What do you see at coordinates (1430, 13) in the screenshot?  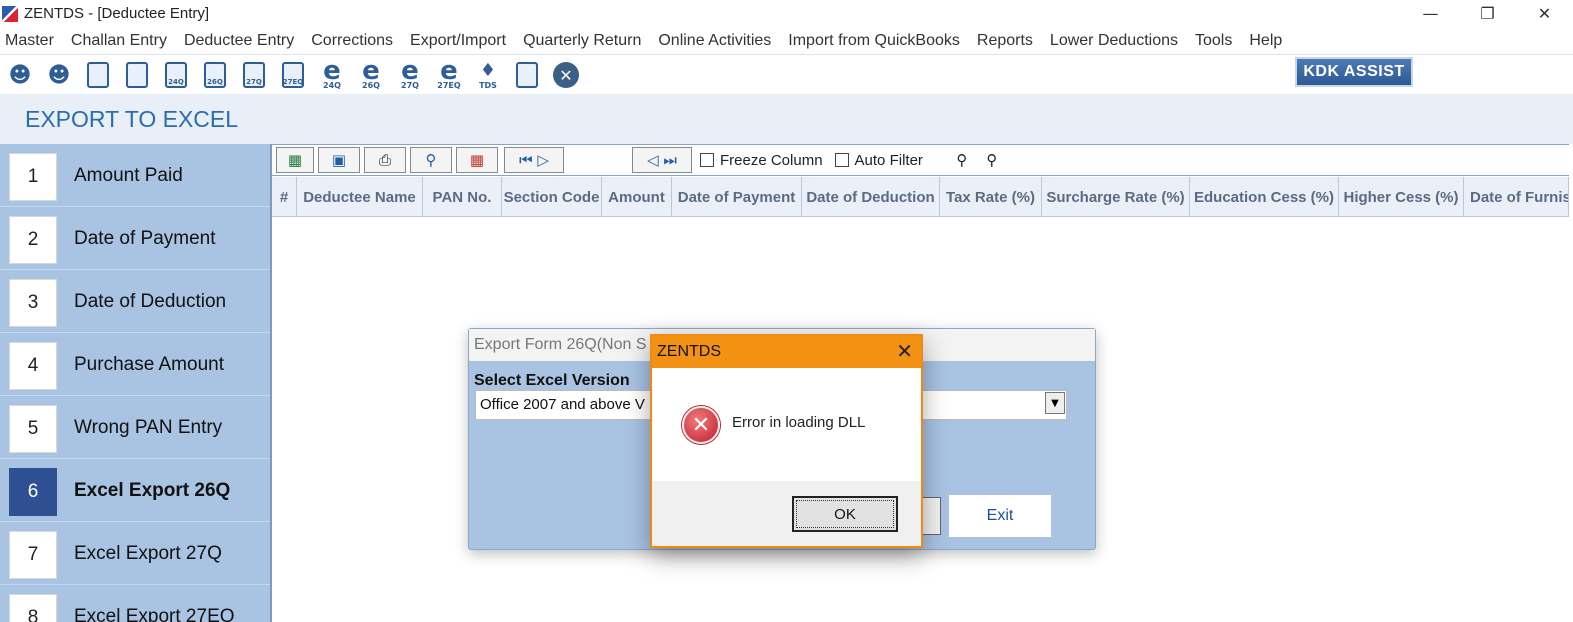 I see `minimize-button: —` at bounding box center [1430, 13].